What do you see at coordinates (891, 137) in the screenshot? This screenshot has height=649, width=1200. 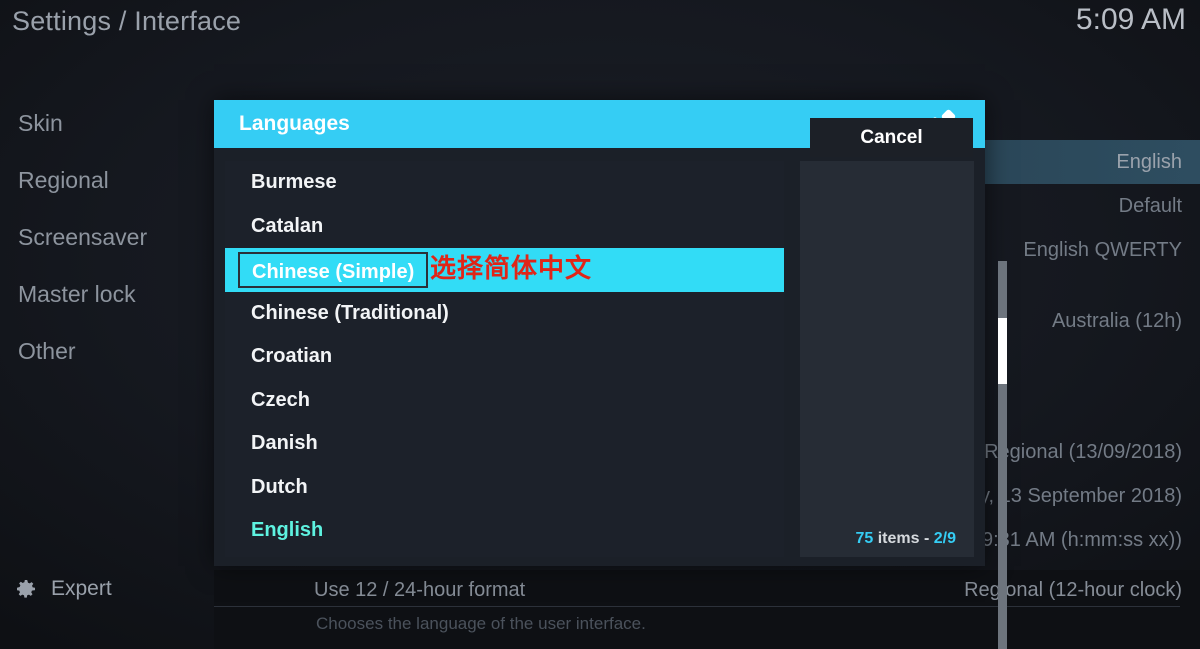 I see `cancel-button: Cancel` at bounding box center [891, 137].